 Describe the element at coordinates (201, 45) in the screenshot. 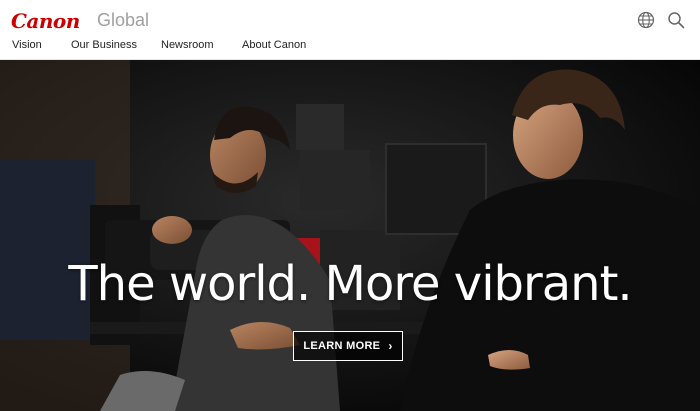

I see `nav-item-newsroom: Newsroom` at that location.